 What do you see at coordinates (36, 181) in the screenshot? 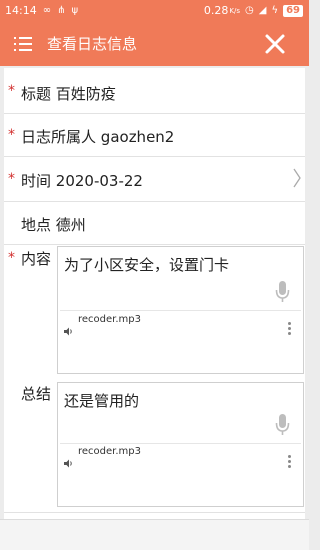
I see `time-label: 时间` at bounding box center [36, 181].